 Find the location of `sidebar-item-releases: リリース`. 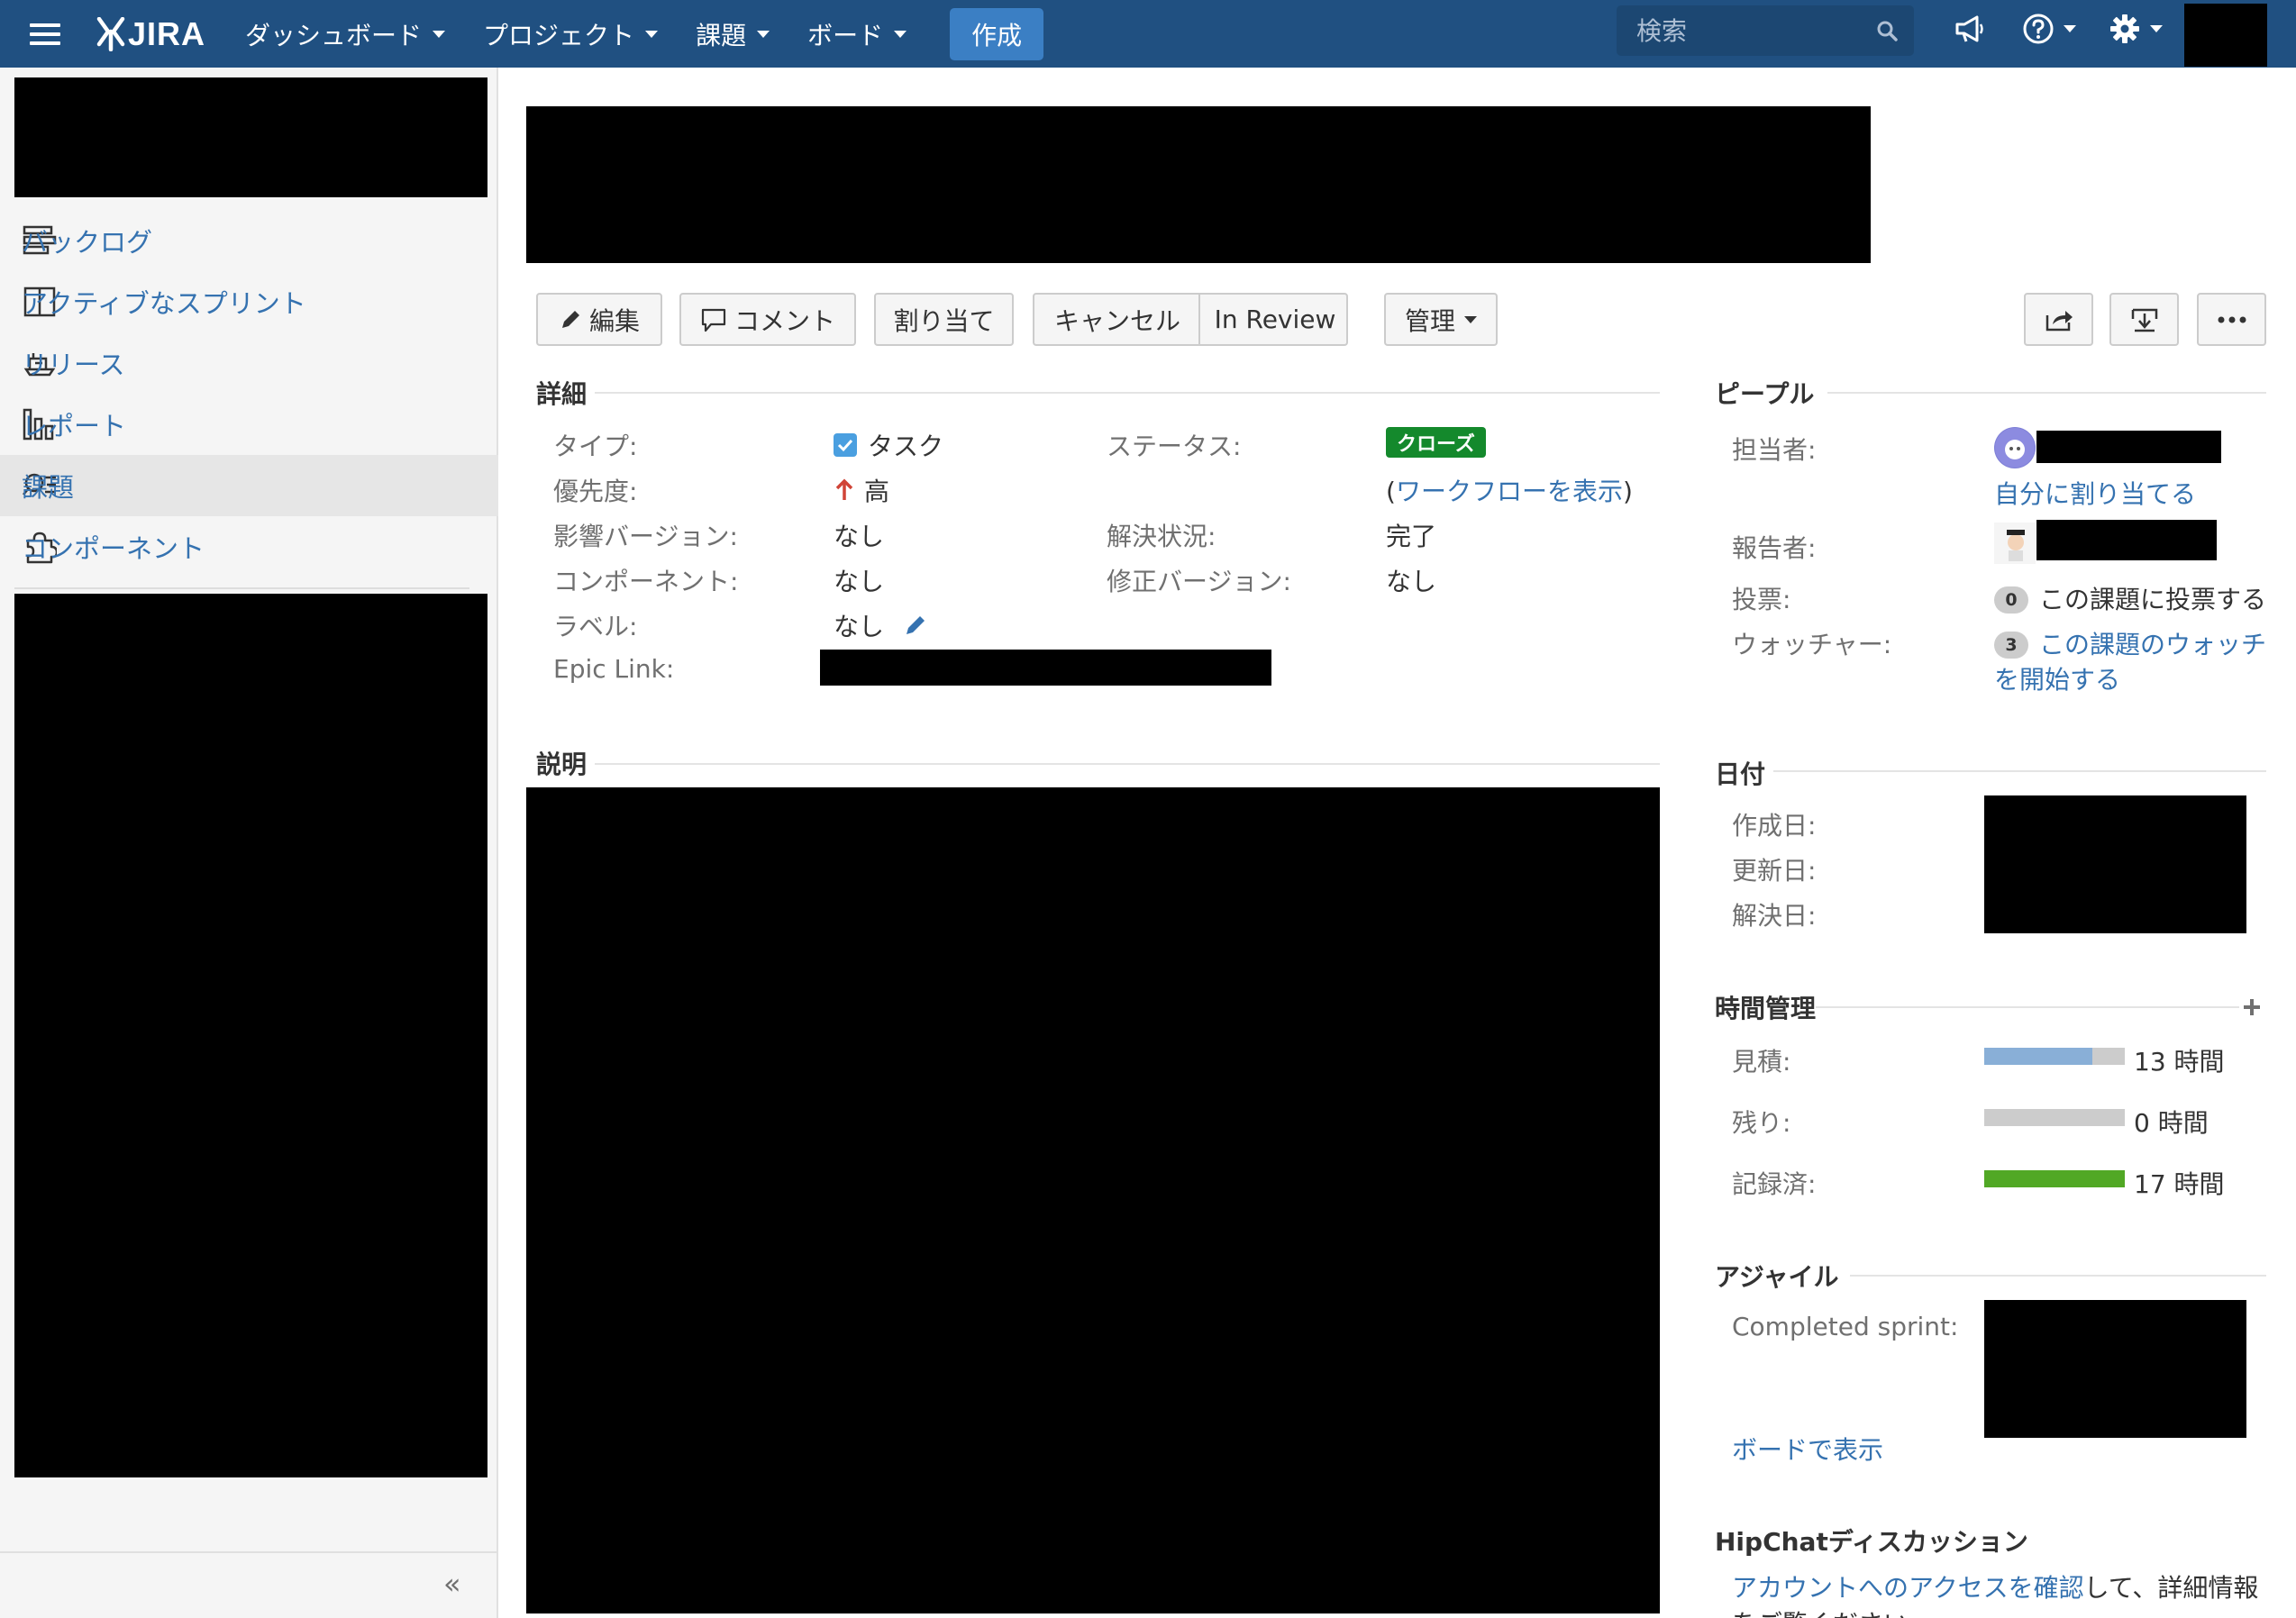

sidebar-item-releases: リリース is located at coordinates (249, 363).